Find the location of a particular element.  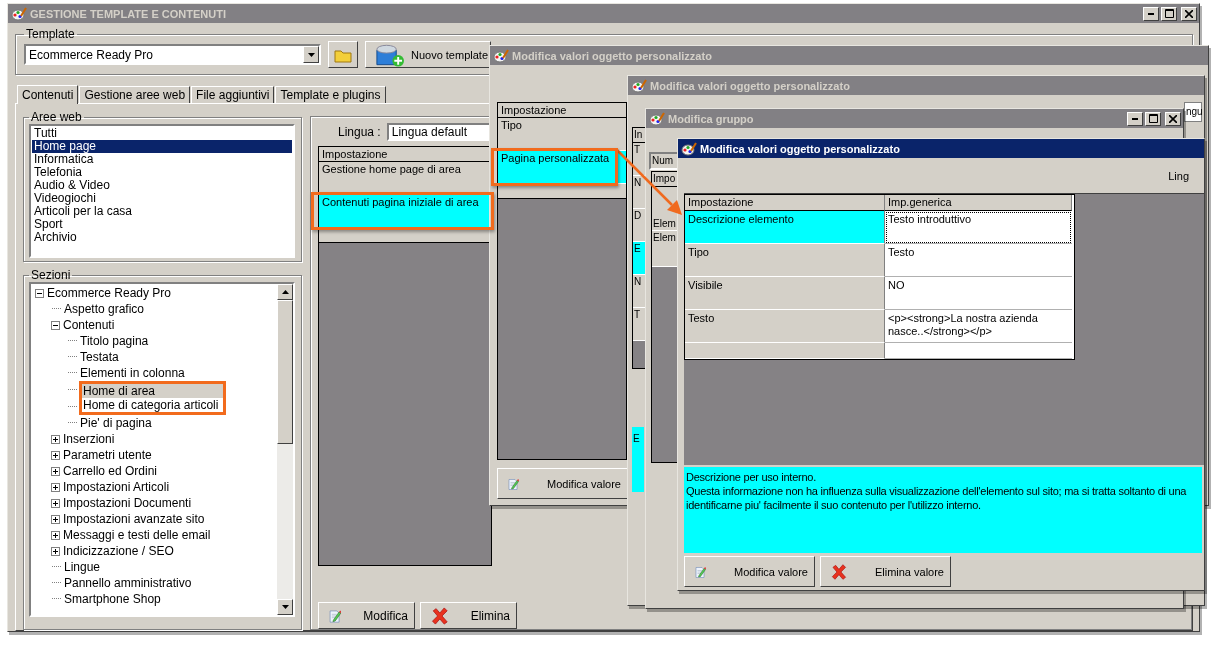

column-header: Impo is located at coordinates (666, 179).